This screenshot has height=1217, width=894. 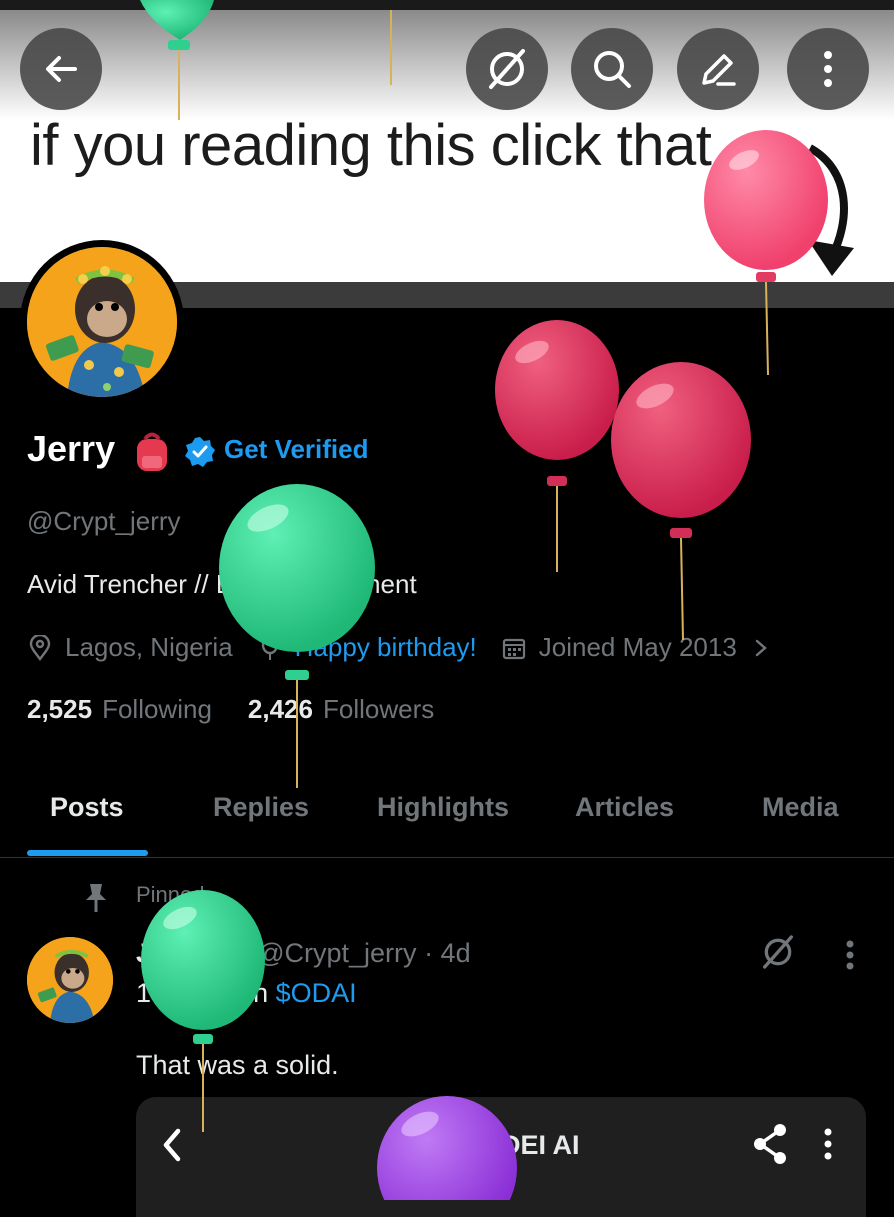 I want to click on tab-posts: Posts, so click(x=87, y=807).